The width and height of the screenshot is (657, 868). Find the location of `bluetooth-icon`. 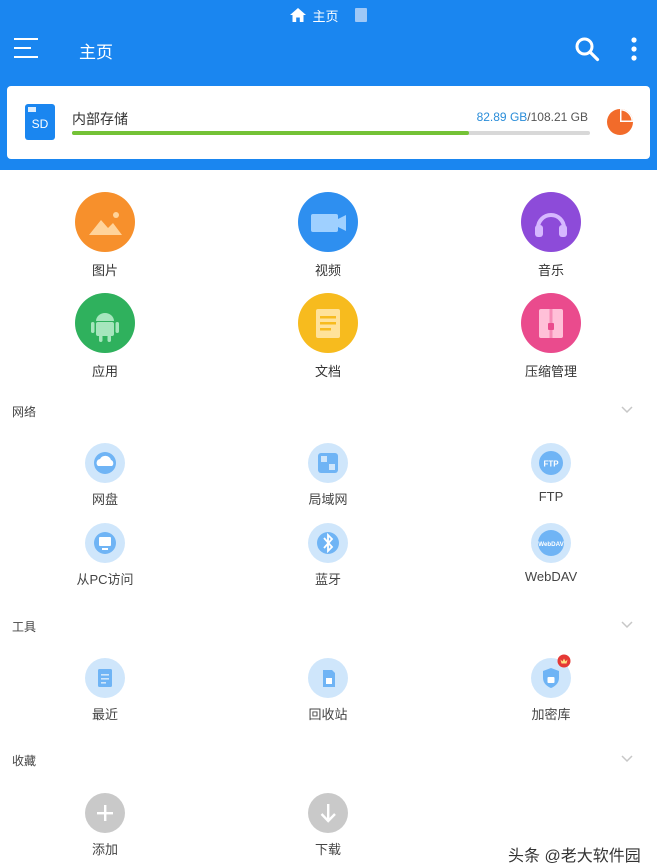

bluetooth-icon is located at coordinates (328, 543).